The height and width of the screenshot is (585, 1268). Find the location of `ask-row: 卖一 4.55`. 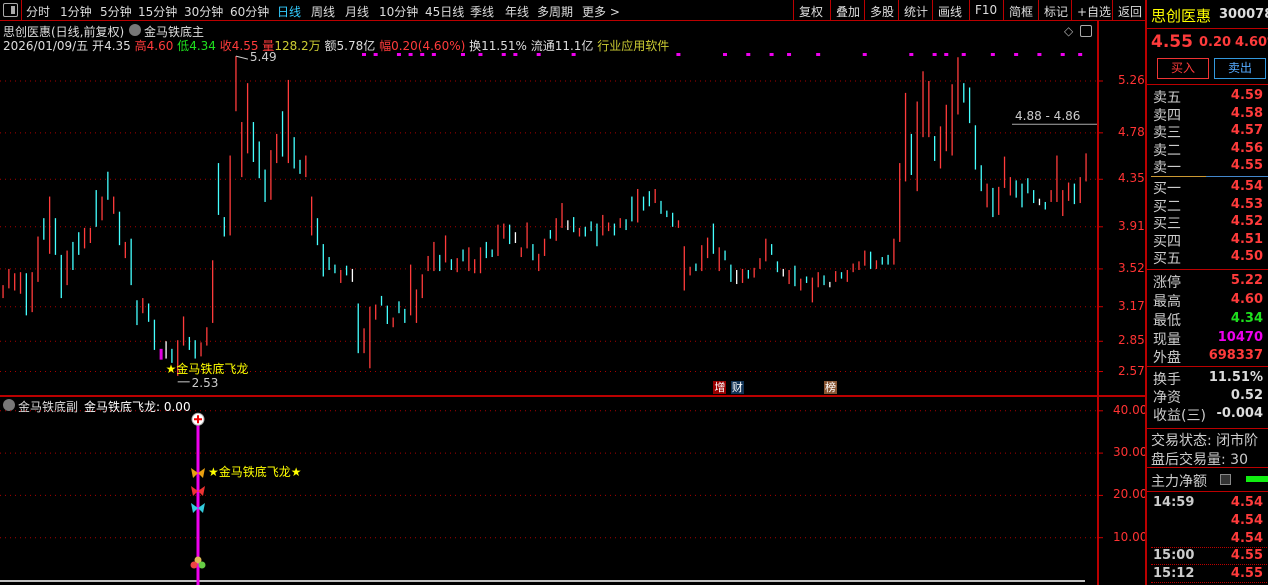

ask-row: 卖一 4.55 is located at coordinates (1209, 166).